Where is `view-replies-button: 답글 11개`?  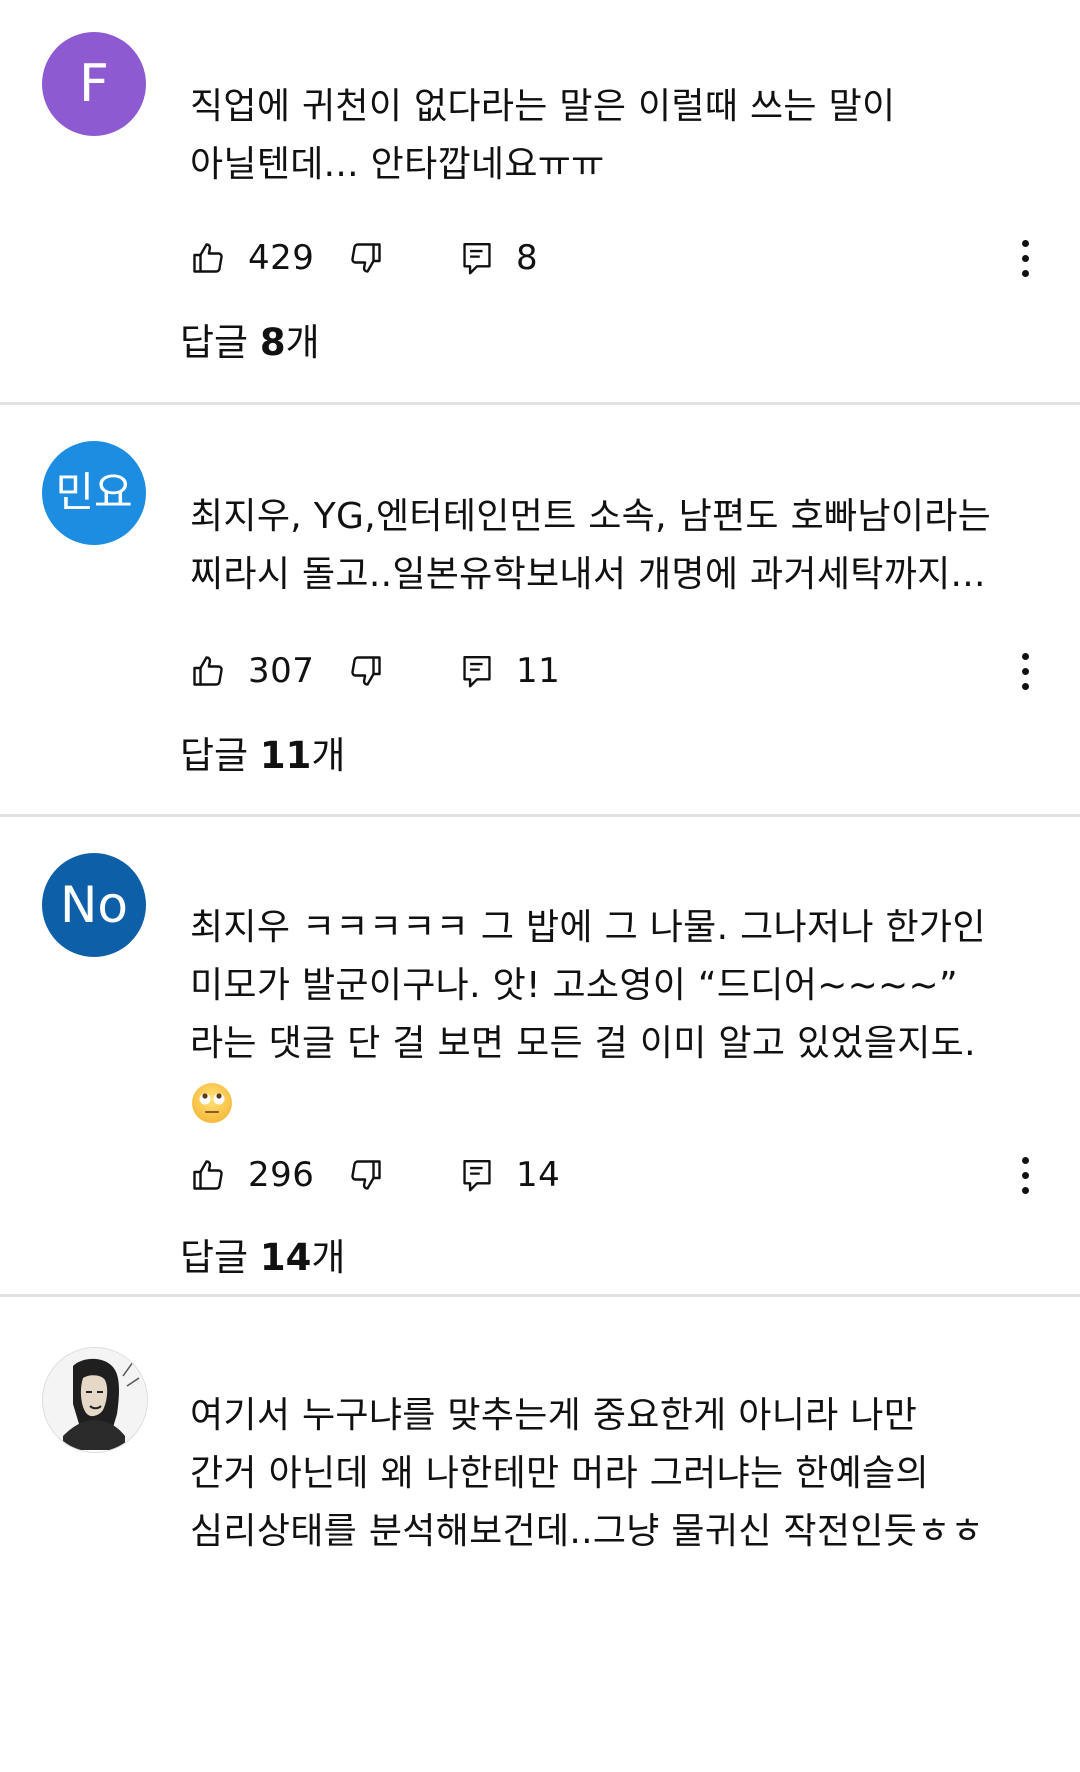
view-replies-button: 답글 11개 is located at coordinates (262, 752).